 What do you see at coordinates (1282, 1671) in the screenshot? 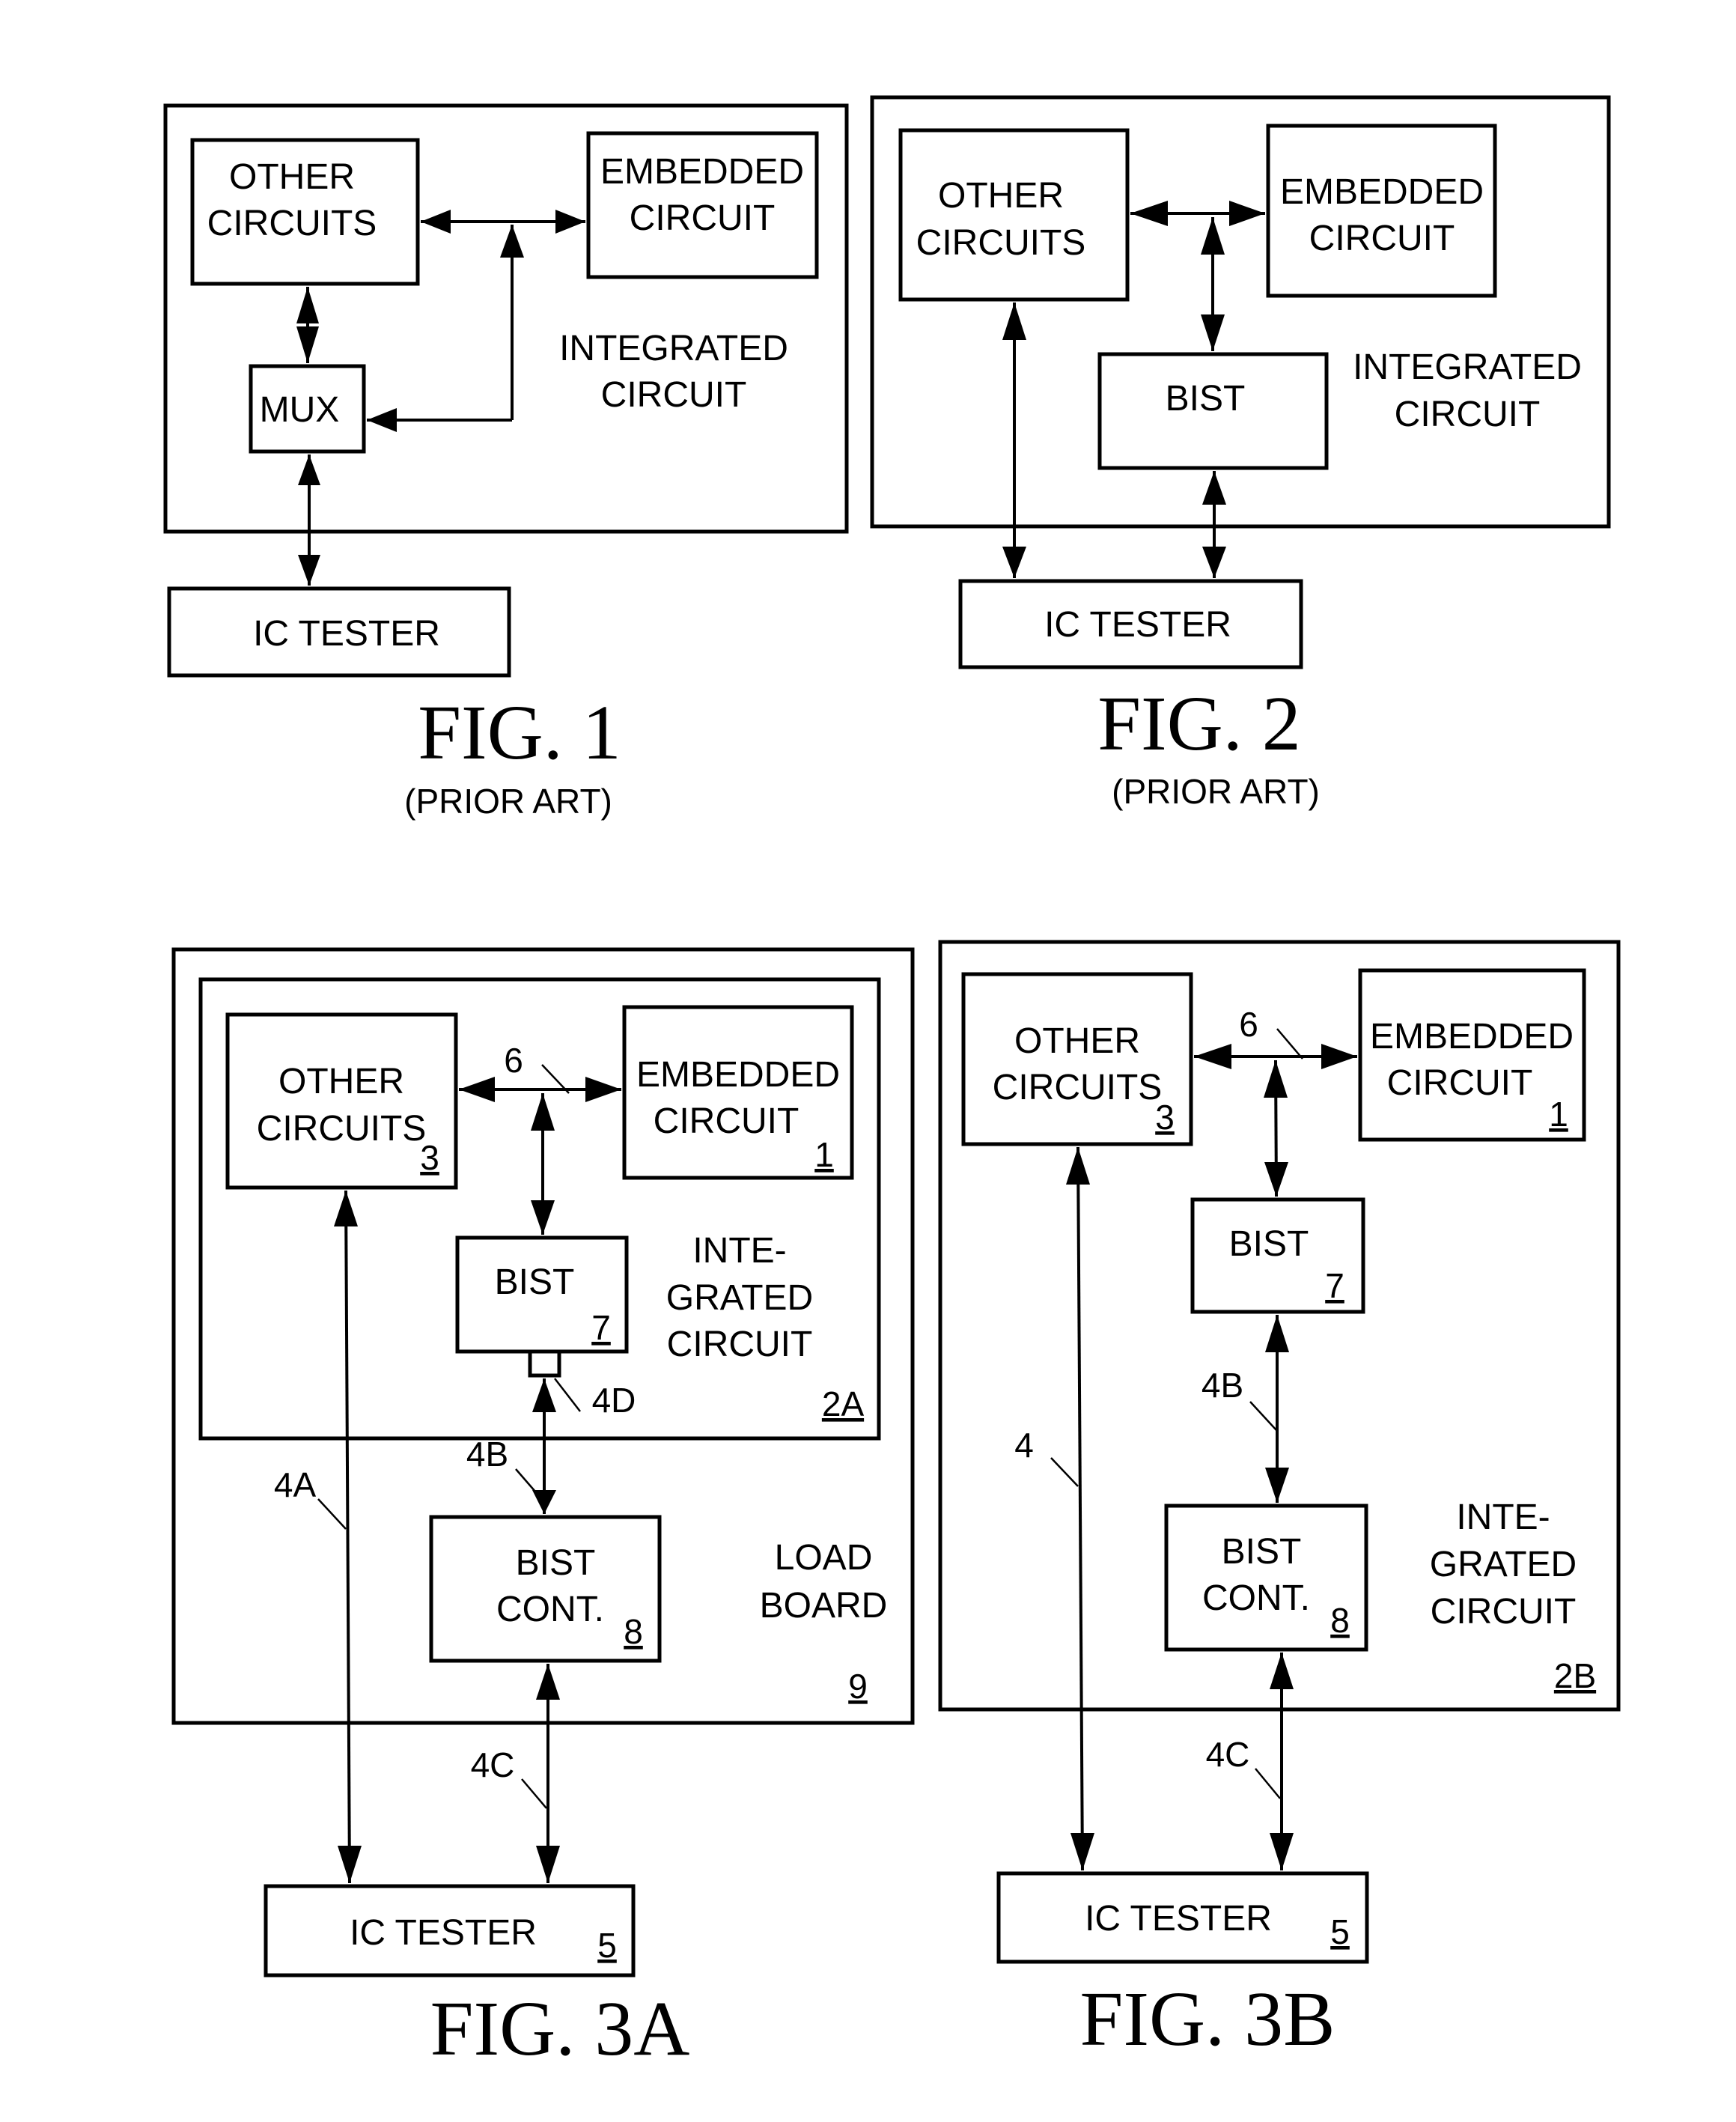
I see `fig3b-arrow-up-cont-icon` at bounding box center [1282, 1671].